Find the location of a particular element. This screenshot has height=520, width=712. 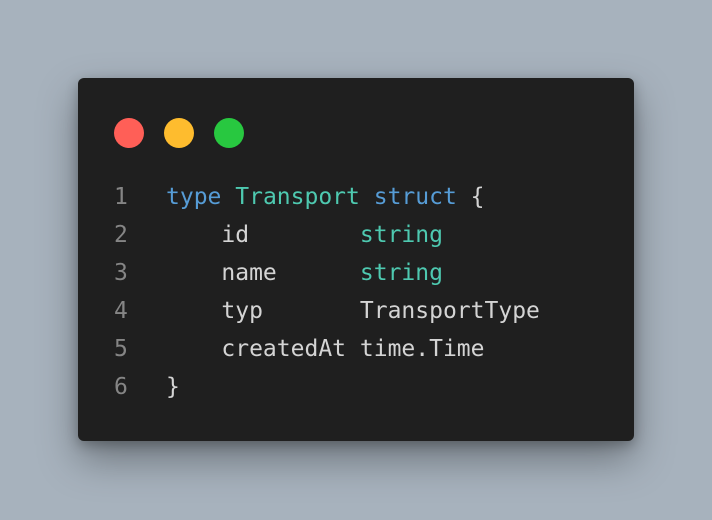

code-line-content: createdAt time.Time is located at coordinates (325, 349).